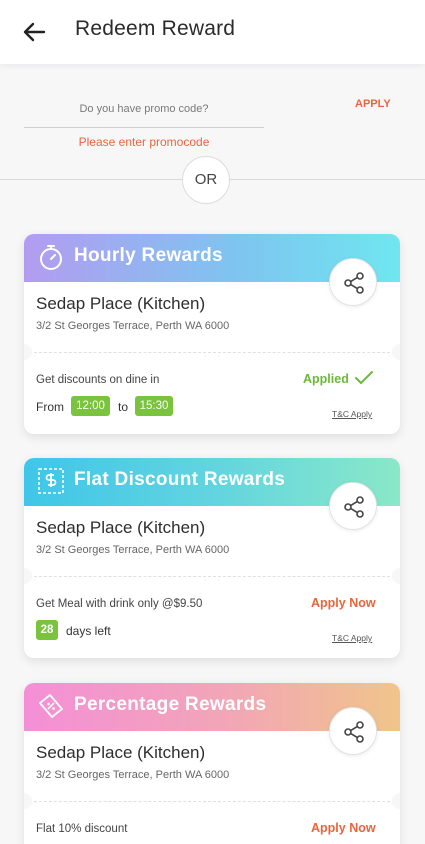 This screenshot has width=425, height=844. I want to click on from-label: From, so click(50, 407).